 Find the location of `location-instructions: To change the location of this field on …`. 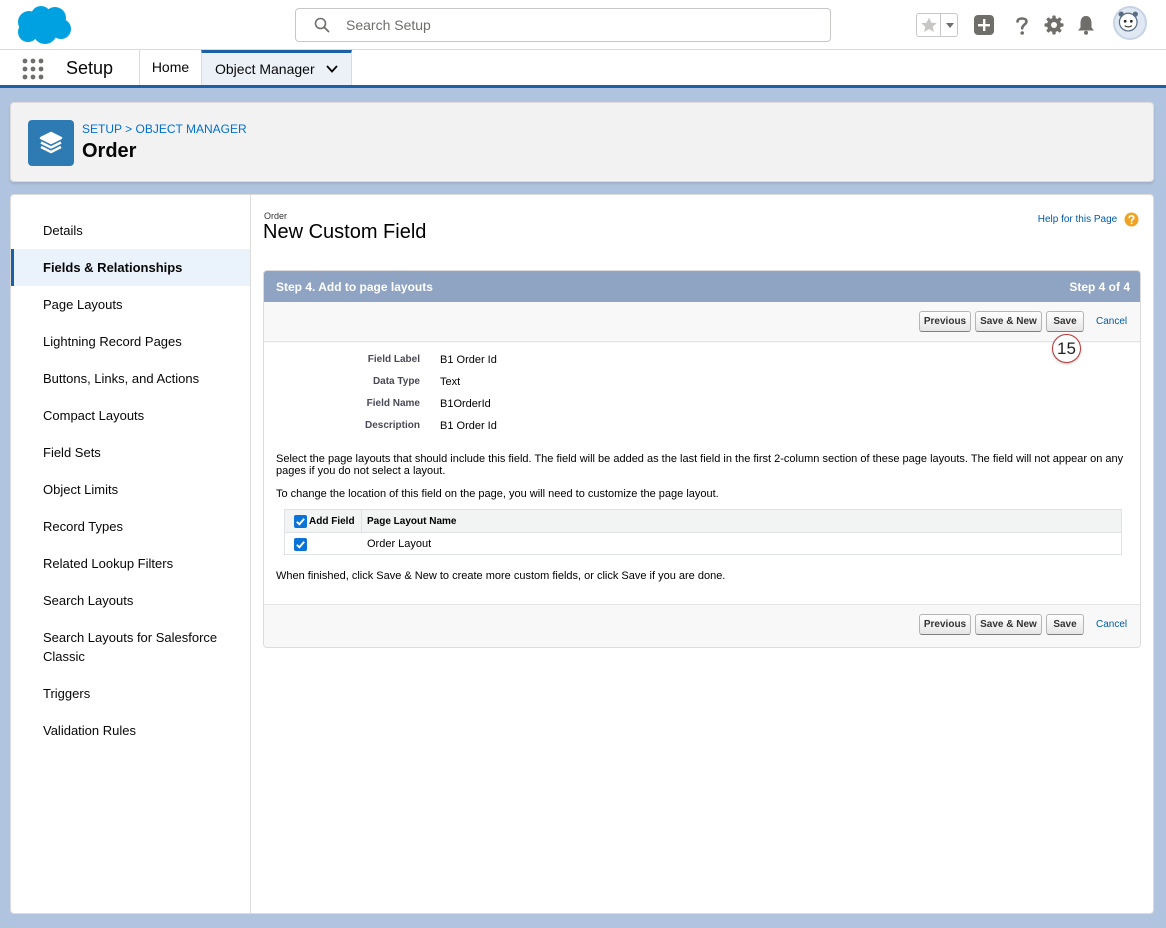

location-instructions: To change the location of this field on … is located at coordinates (497, 494).